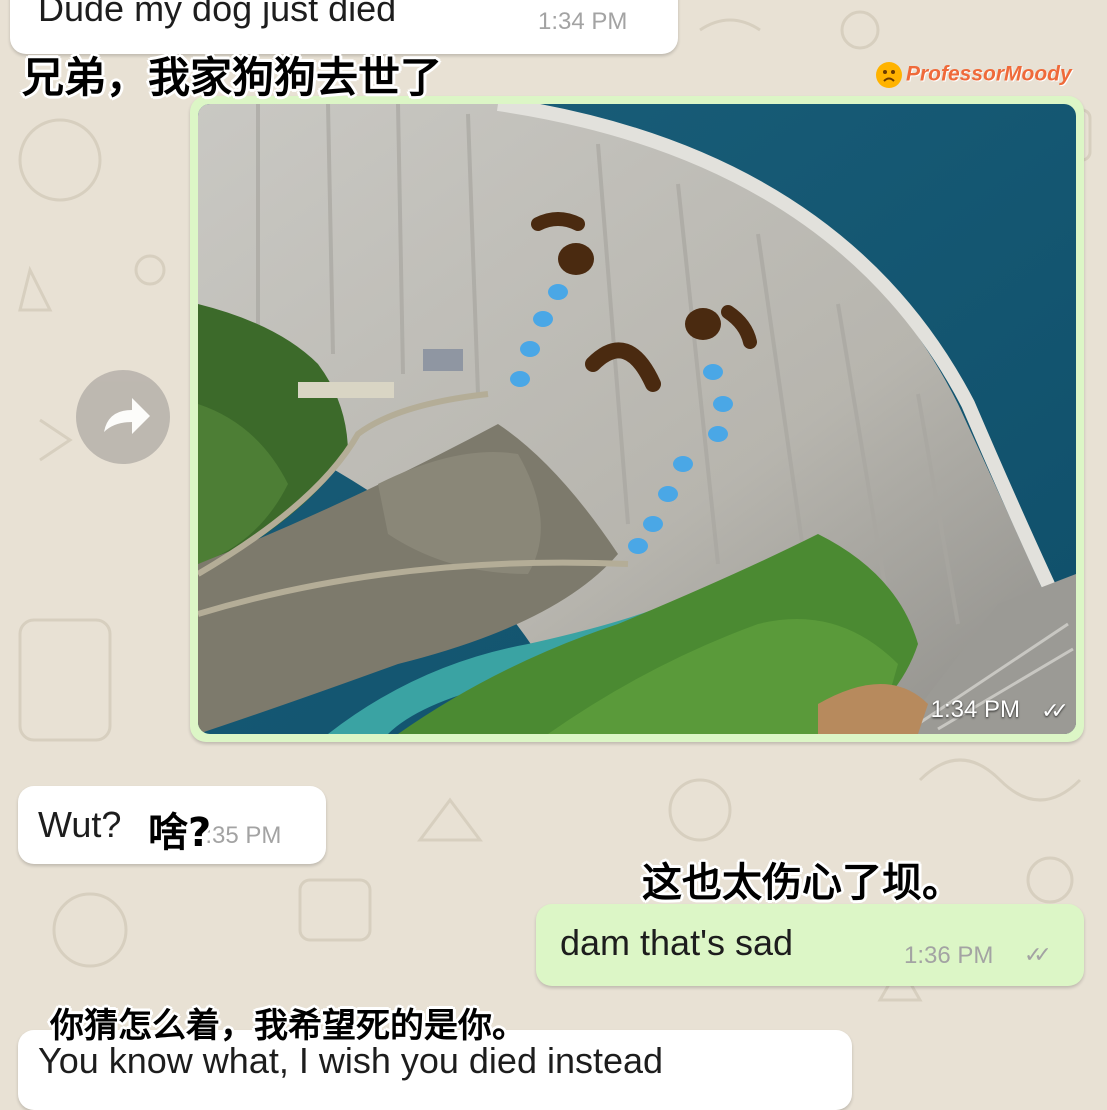 This screenshot has width=1107, height=1110. I want to click on caption-translation: 啥?, so click(180, 833).